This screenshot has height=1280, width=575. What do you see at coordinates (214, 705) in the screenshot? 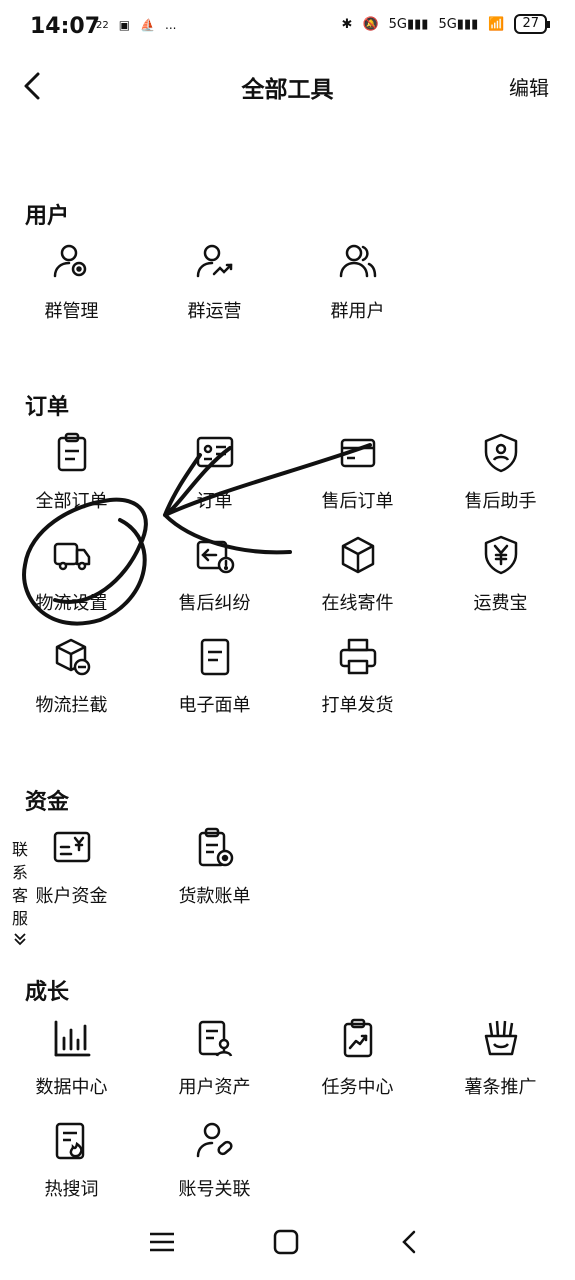
I see `tool-label: 电子面单` at bounding box center [214, 705].